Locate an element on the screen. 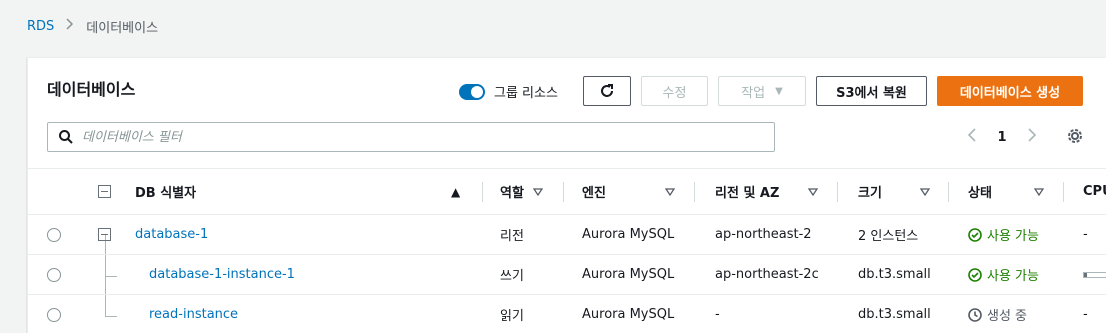 This screenshot has height=333, width=1106. table-header: DB 식별자 ▲ 역할 엔진 리전 및 AZ 크기 상태 CP is located at coordinates (567, 192).